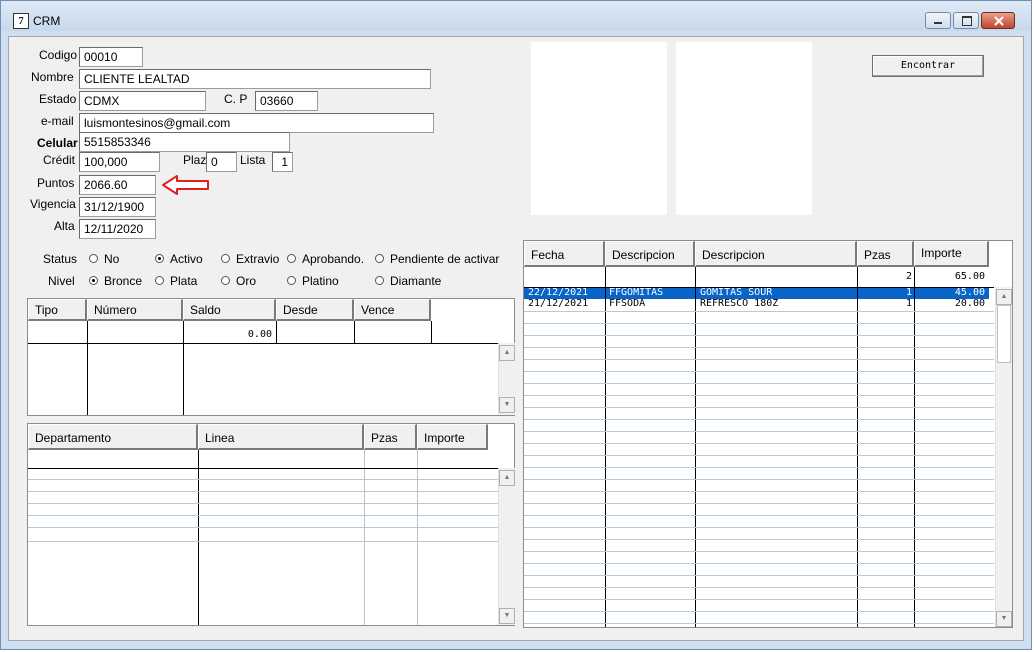 The image size is (1034, 652). Describe the element at coordinates (271, 357) in the screenshot. I see `cards-table: Tipo Número Saldo Desde Vence 0.00 ▲ ▼` at that location.